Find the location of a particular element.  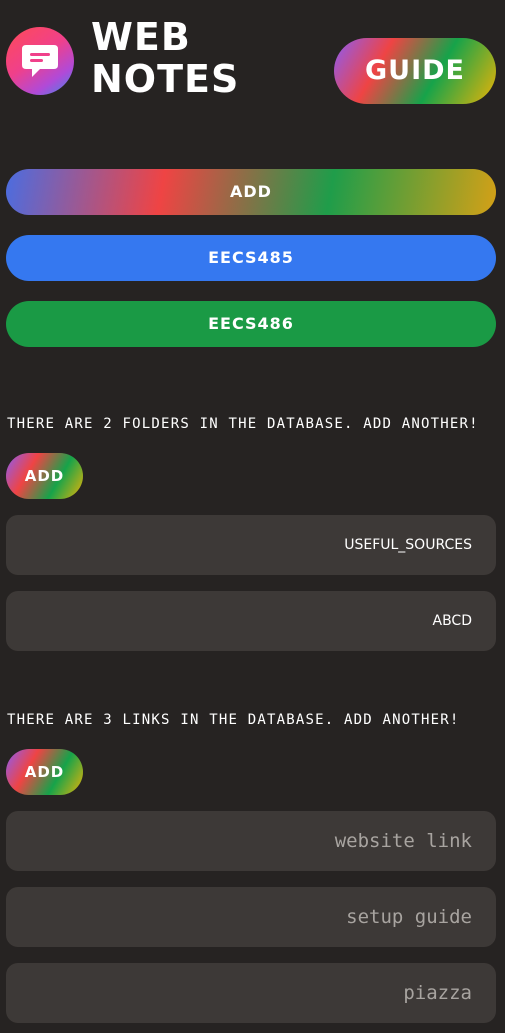

course-button-eecs485: EECS485 is located at coordinates (251, 258).